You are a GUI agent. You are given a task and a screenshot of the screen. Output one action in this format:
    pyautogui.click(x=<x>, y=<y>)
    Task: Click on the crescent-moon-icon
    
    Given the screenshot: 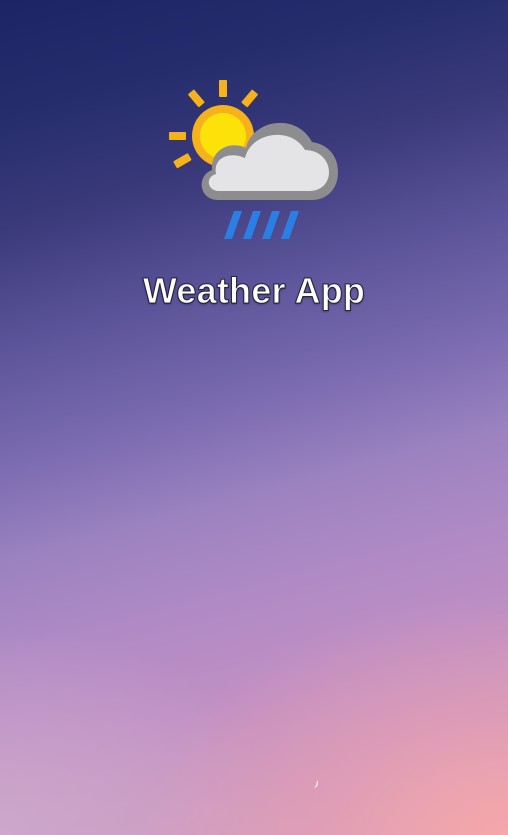 What is the action you would take?
    pyautogui.click(x=316, y=781)
    